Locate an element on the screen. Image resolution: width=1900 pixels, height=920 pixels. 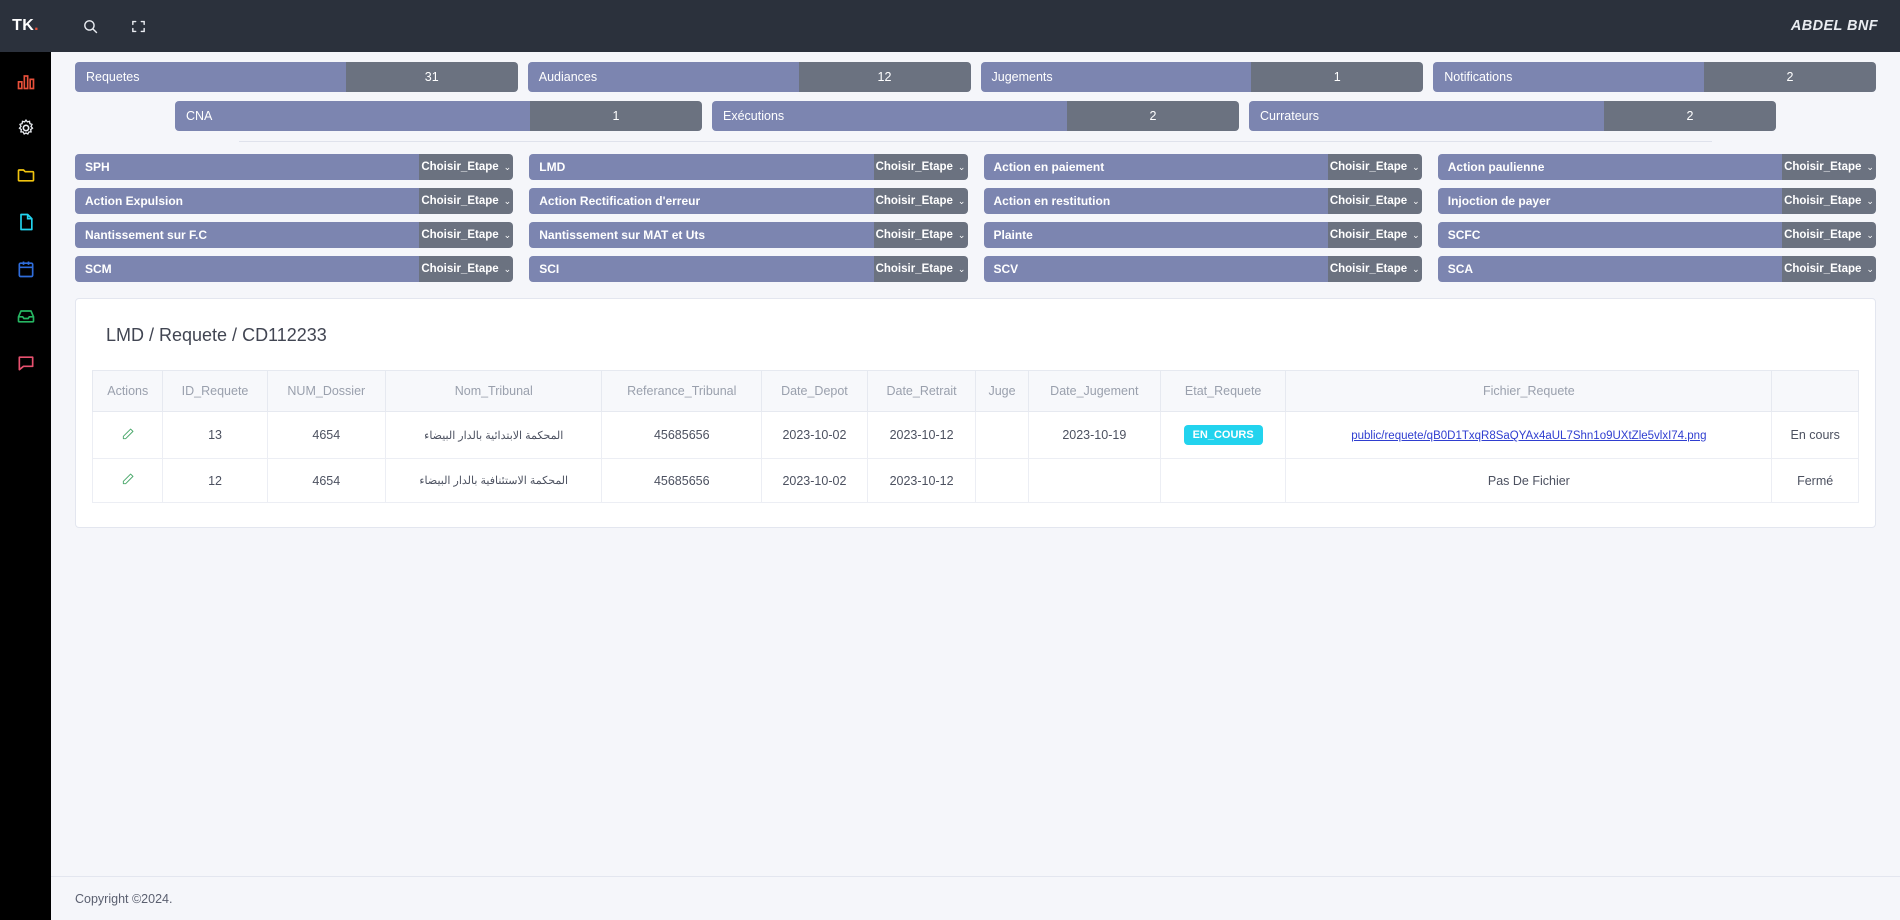
column-header: Date_Retrait is located at coordinates (921, 391).